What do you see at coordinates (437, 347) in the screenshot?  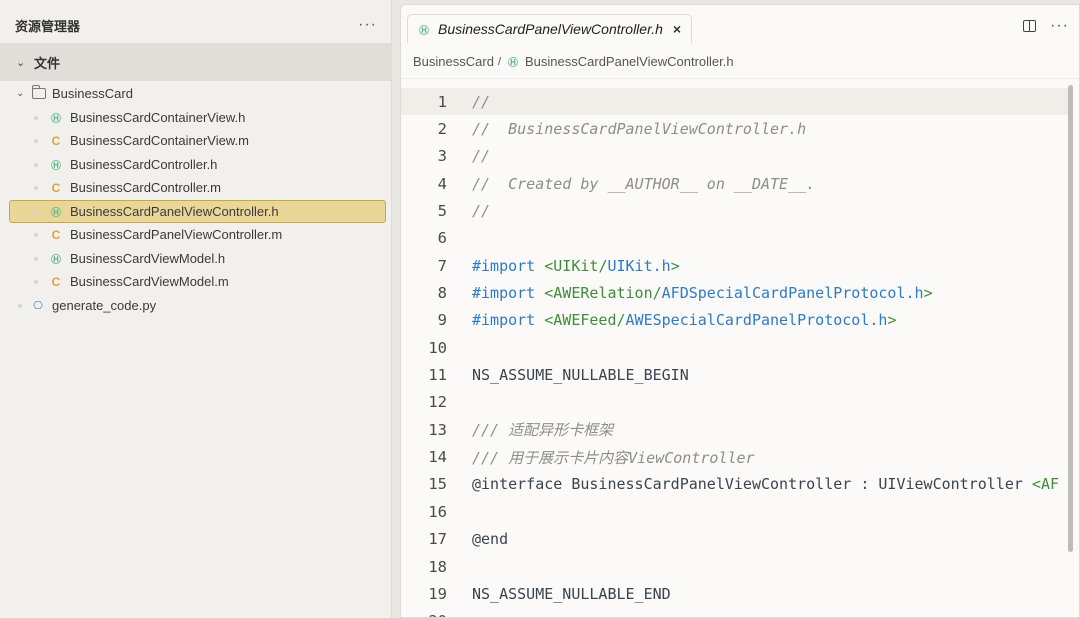 I see `line-number: 10` at bounding box center [437, 347].